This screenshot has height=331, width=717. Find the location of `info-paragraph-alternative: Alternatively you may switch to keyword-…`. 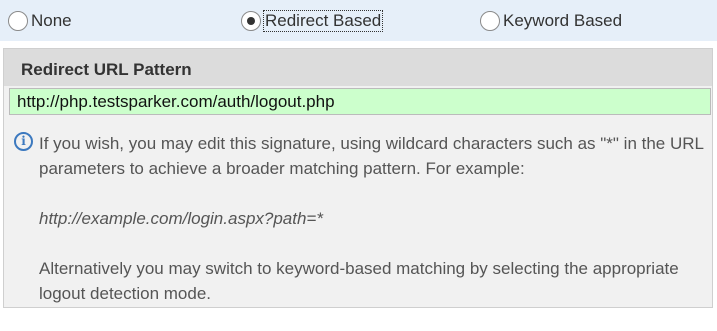

info-paragraph-alternative: Alternatively you may switch to keyword-… is located at coordinates (359, 281).